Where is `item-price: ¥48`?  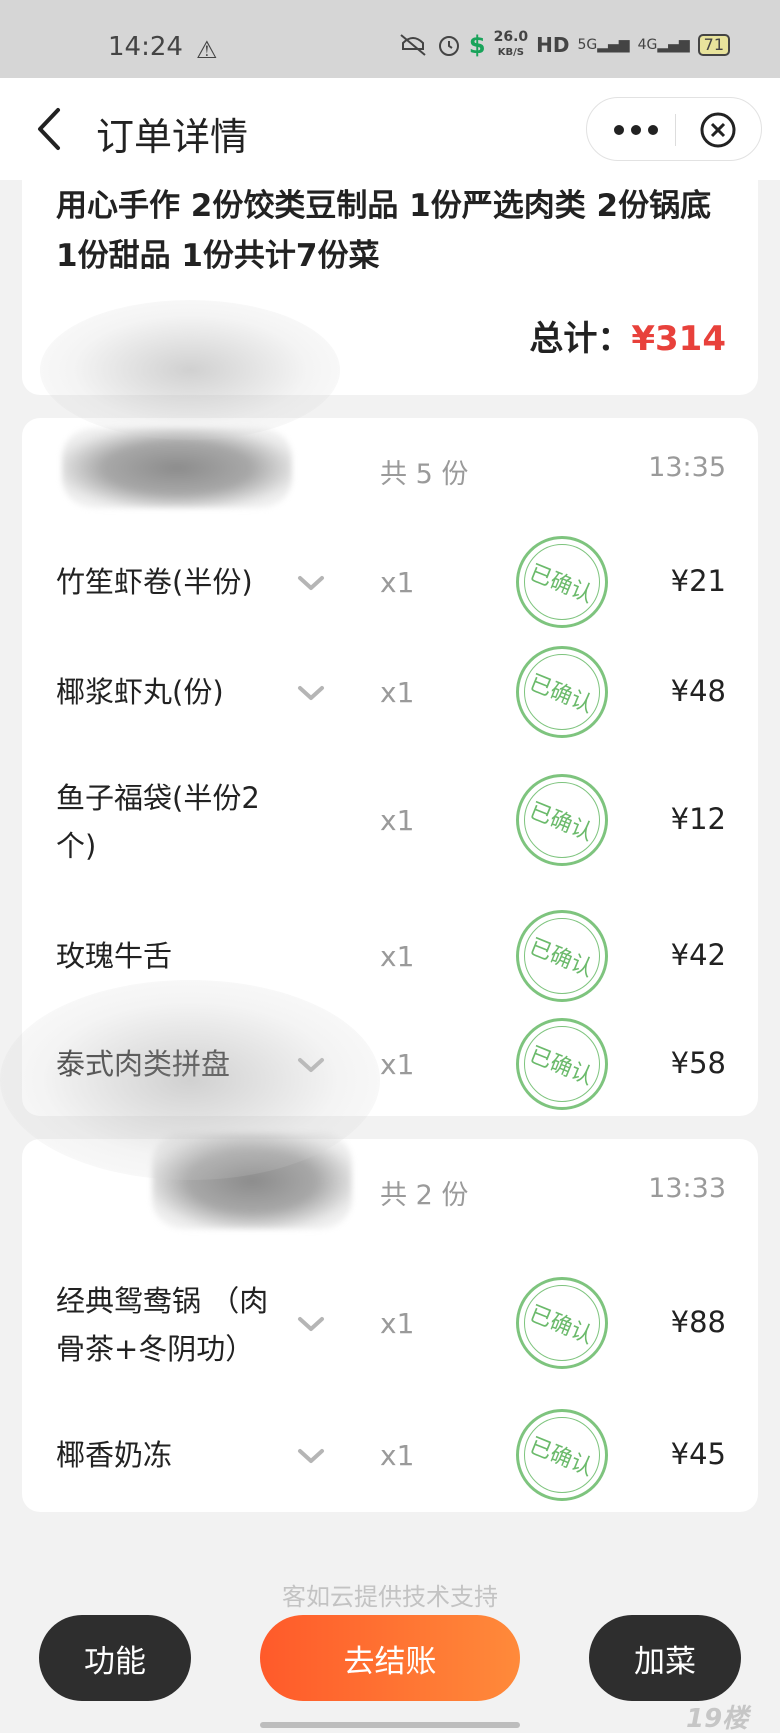
item-price: ¥48 is located at coordinates (698, 691).